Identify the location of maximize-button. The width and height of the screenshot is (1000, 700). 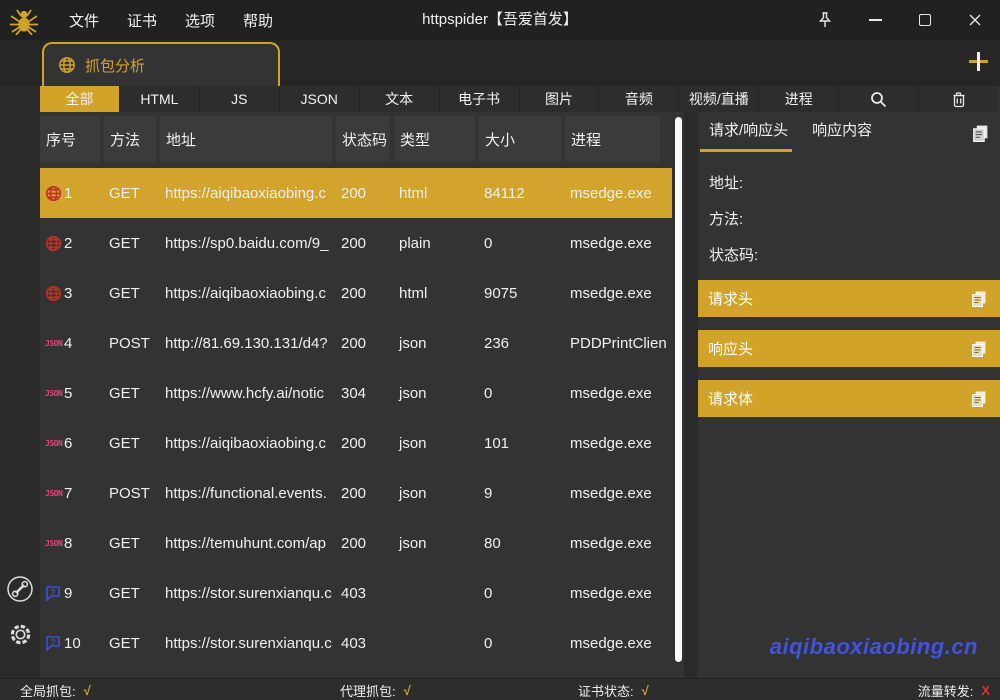
(925, 20).